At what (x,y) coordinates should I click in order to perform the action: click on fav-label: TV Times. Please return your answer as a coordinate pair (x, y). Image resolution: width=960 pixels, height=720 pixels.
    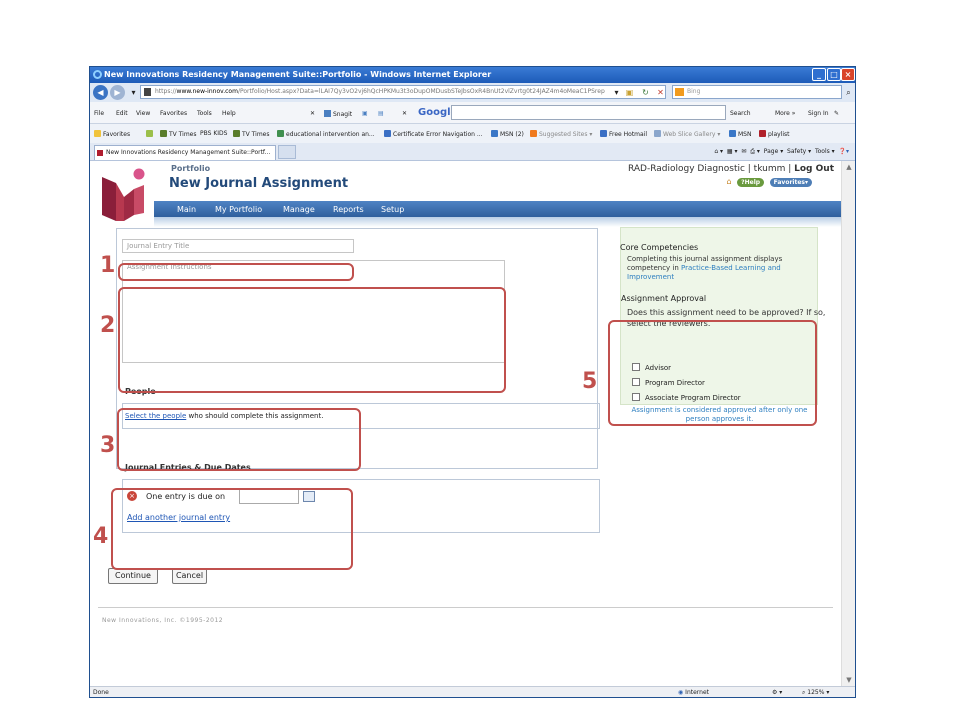
    Looking at the image, I should click on (256, 134).